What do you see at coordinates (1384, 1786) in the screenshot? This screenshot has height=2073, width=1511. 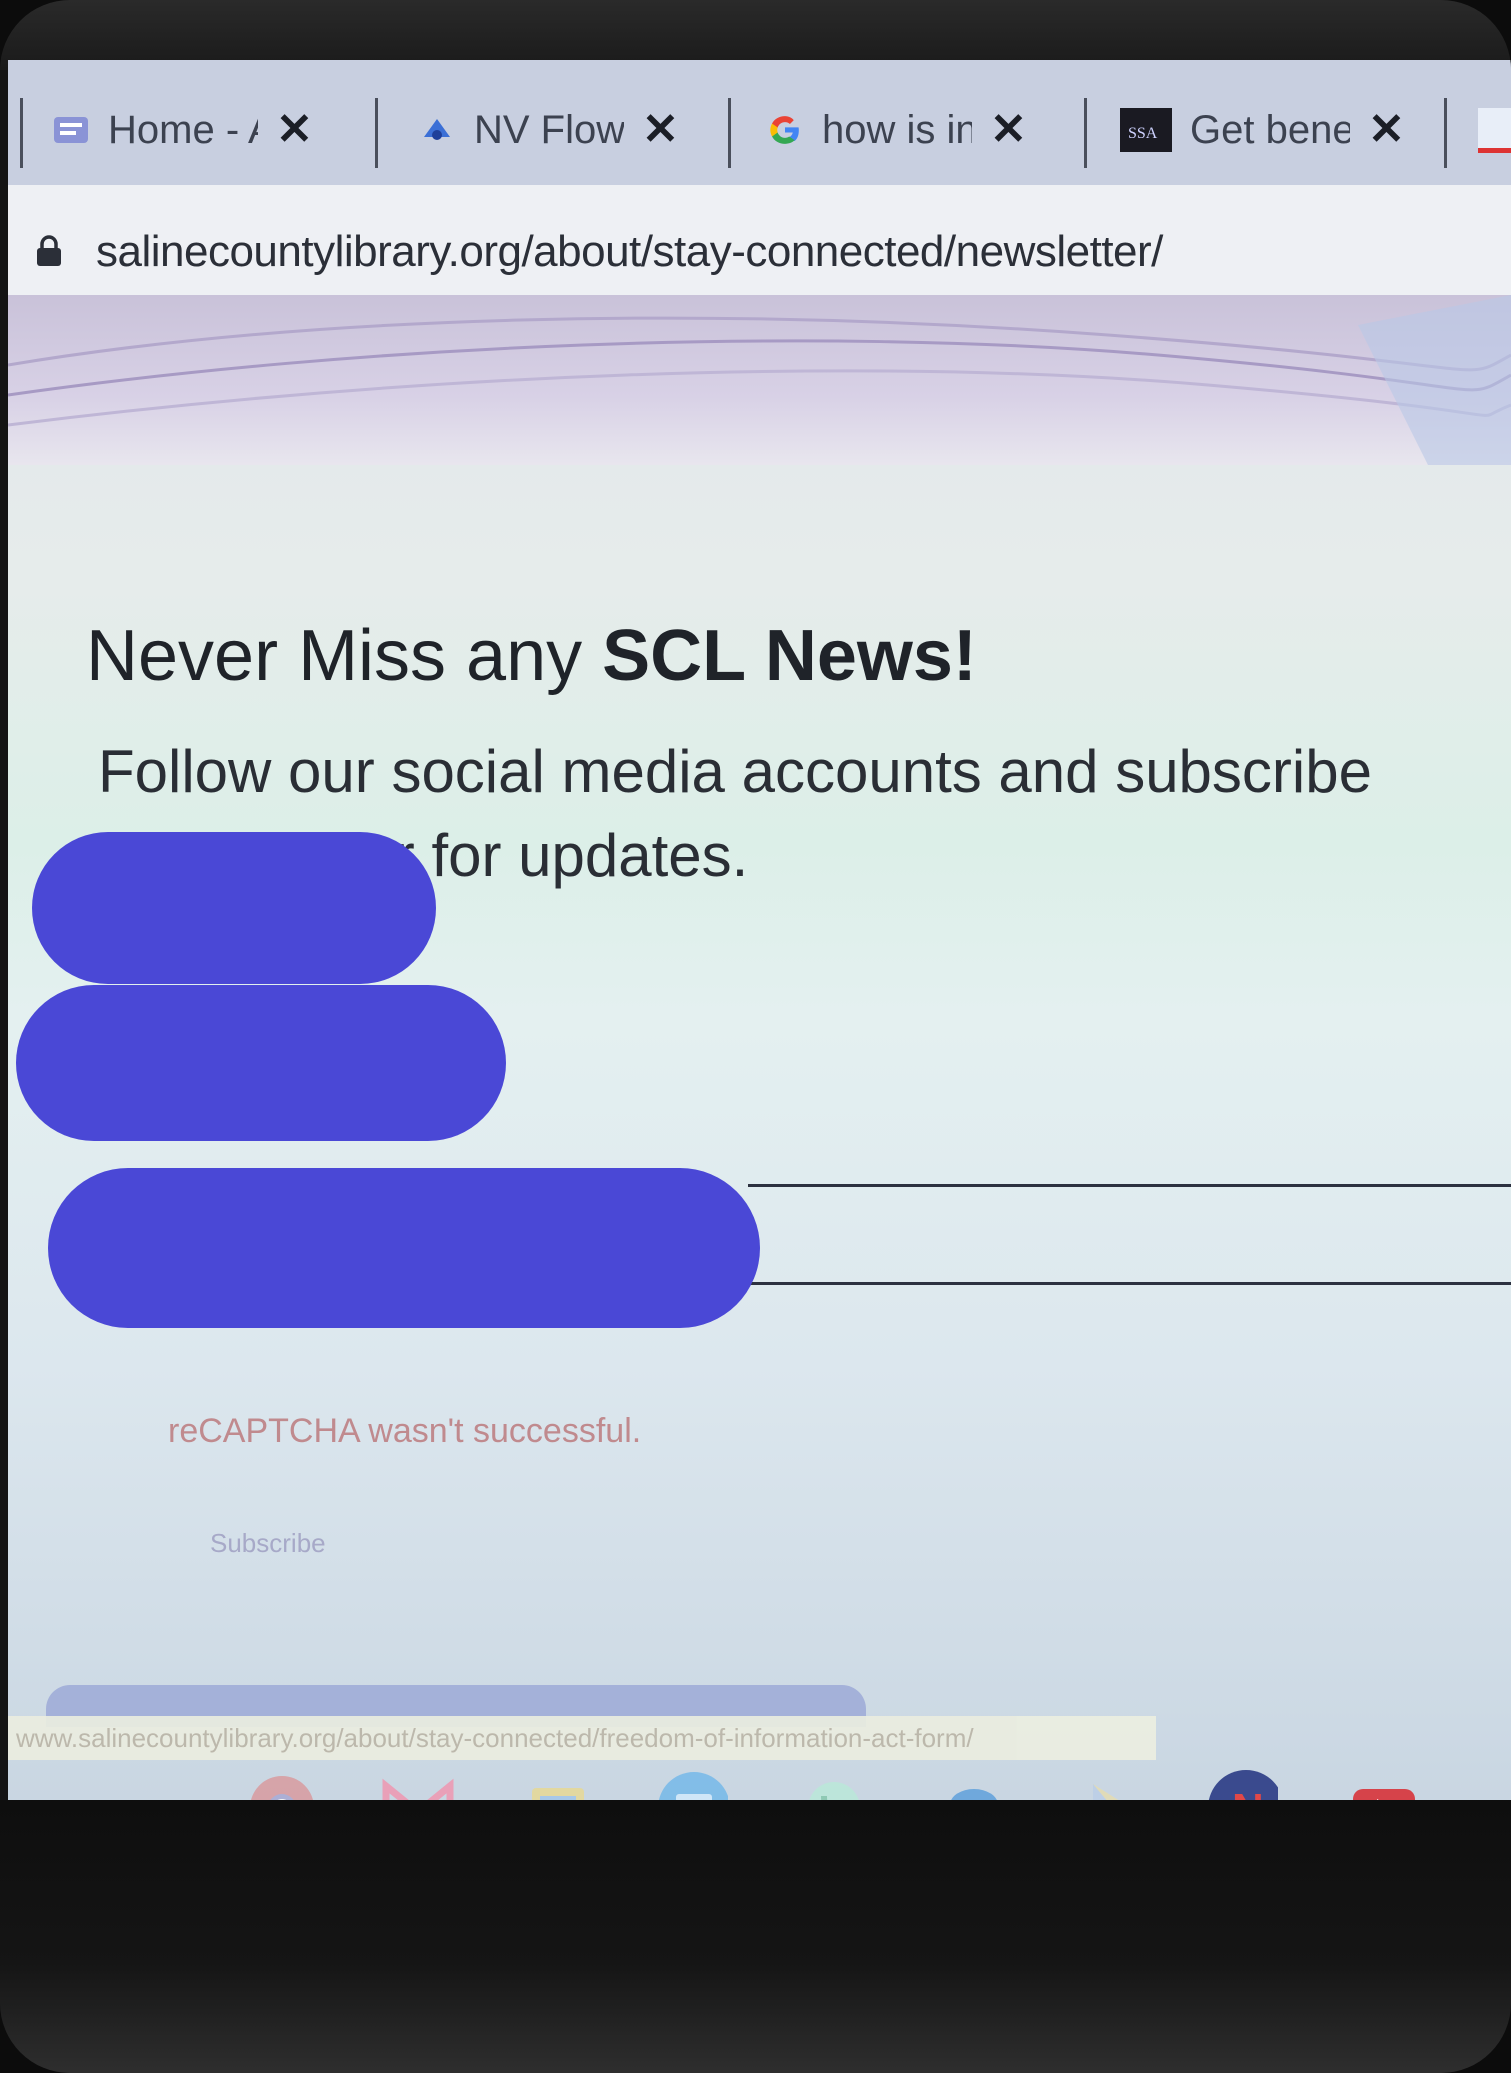 I see `youtube-icon` at bounding box center [1384, 1786].